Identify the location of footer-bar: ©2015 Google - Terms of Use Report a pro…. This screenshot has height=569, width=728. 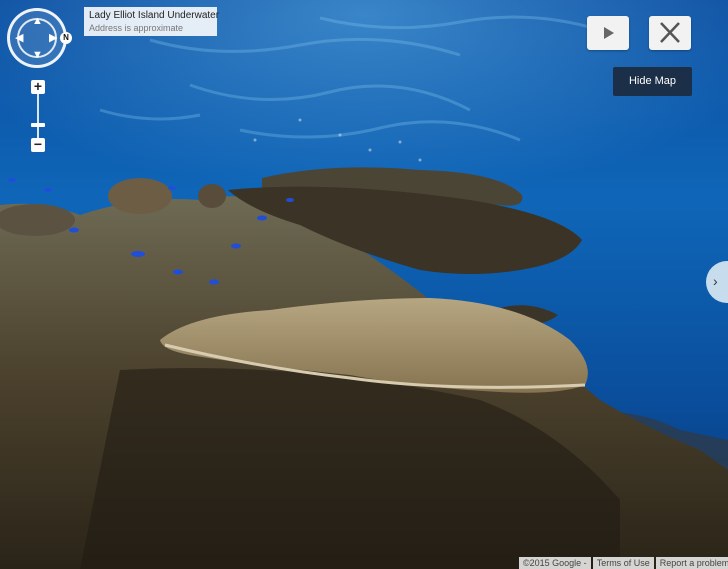
(622, 563).